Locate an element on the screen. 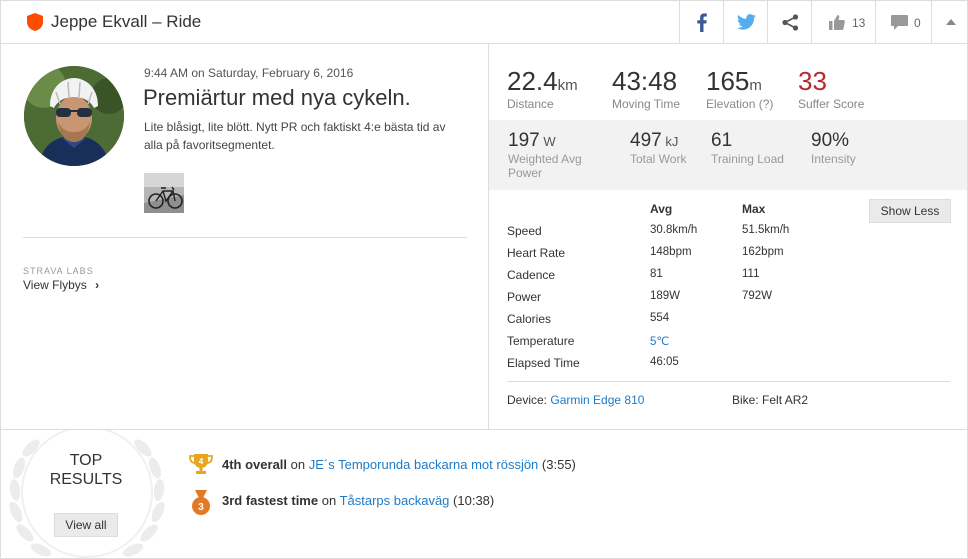  view-all-button: View all is located at coordinates (86, 525).